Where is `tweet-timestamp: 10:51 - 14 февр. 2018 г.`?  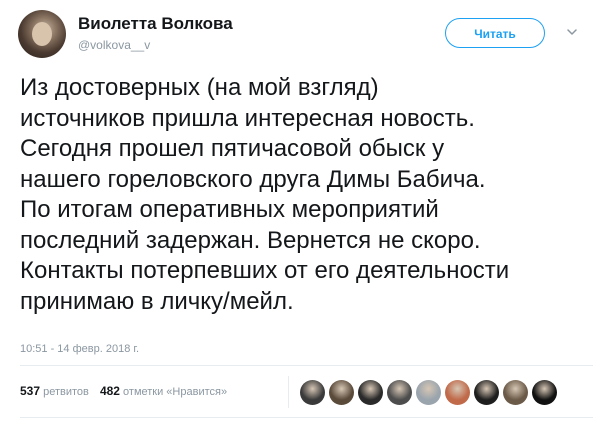 tweet-timestamp: 10:51 - 14 февр. 2018 г. is located at coordinates (79, 349).